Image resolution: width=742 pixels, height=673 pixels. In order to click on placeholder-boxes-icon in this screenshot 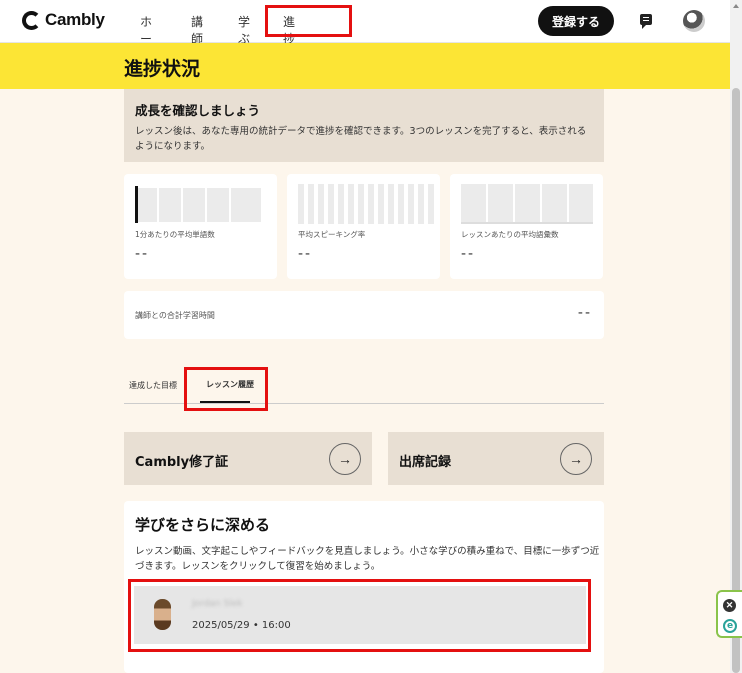, I will do `click(527, 204)`.